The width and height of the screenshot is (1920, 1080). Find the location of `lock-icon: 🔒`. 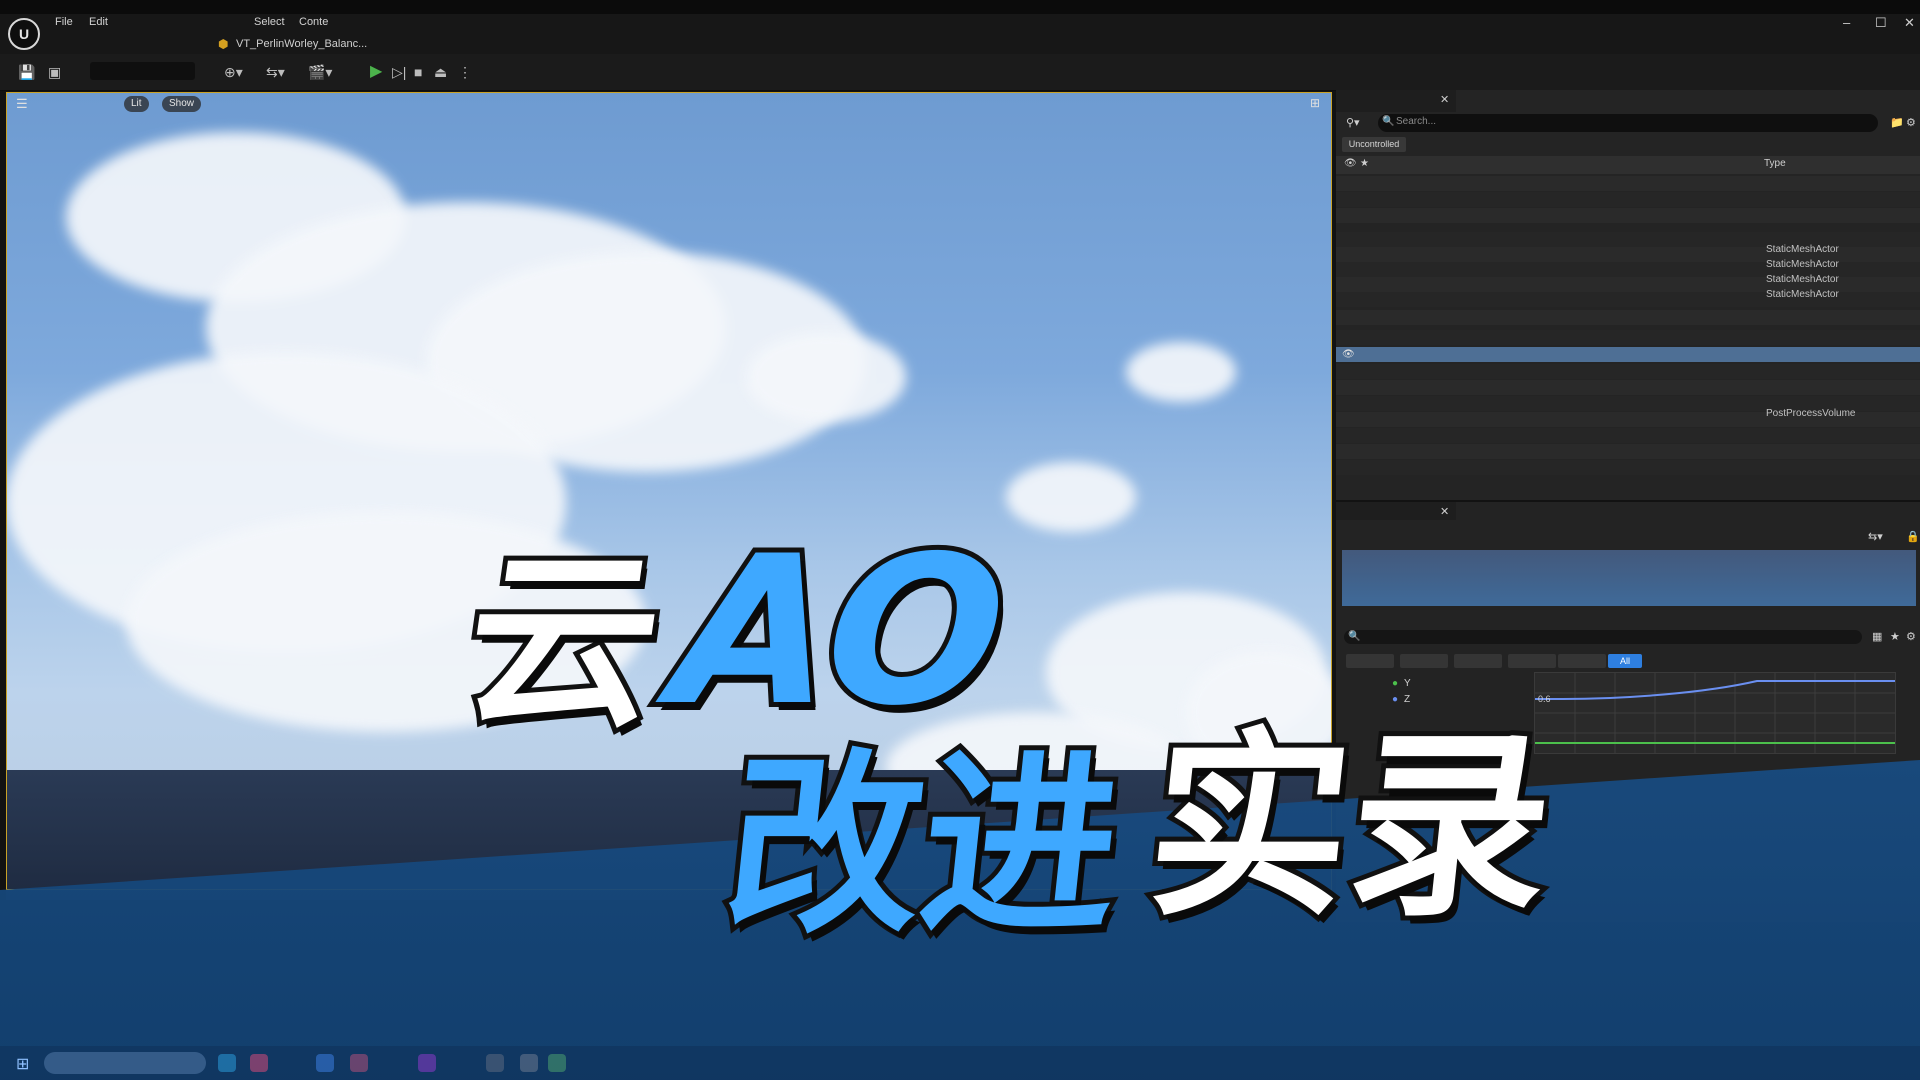

lock-icon: 🔒 is located at coordinates (1913, 536).